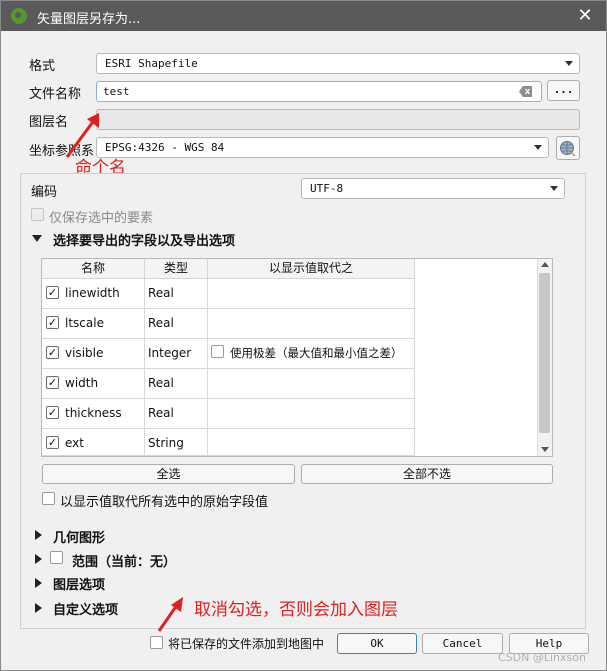 The image size is (607, 671). Describe the element at coordinates (462, 643) in the screenshot. I see `cancel-button: Cancel` at that location.